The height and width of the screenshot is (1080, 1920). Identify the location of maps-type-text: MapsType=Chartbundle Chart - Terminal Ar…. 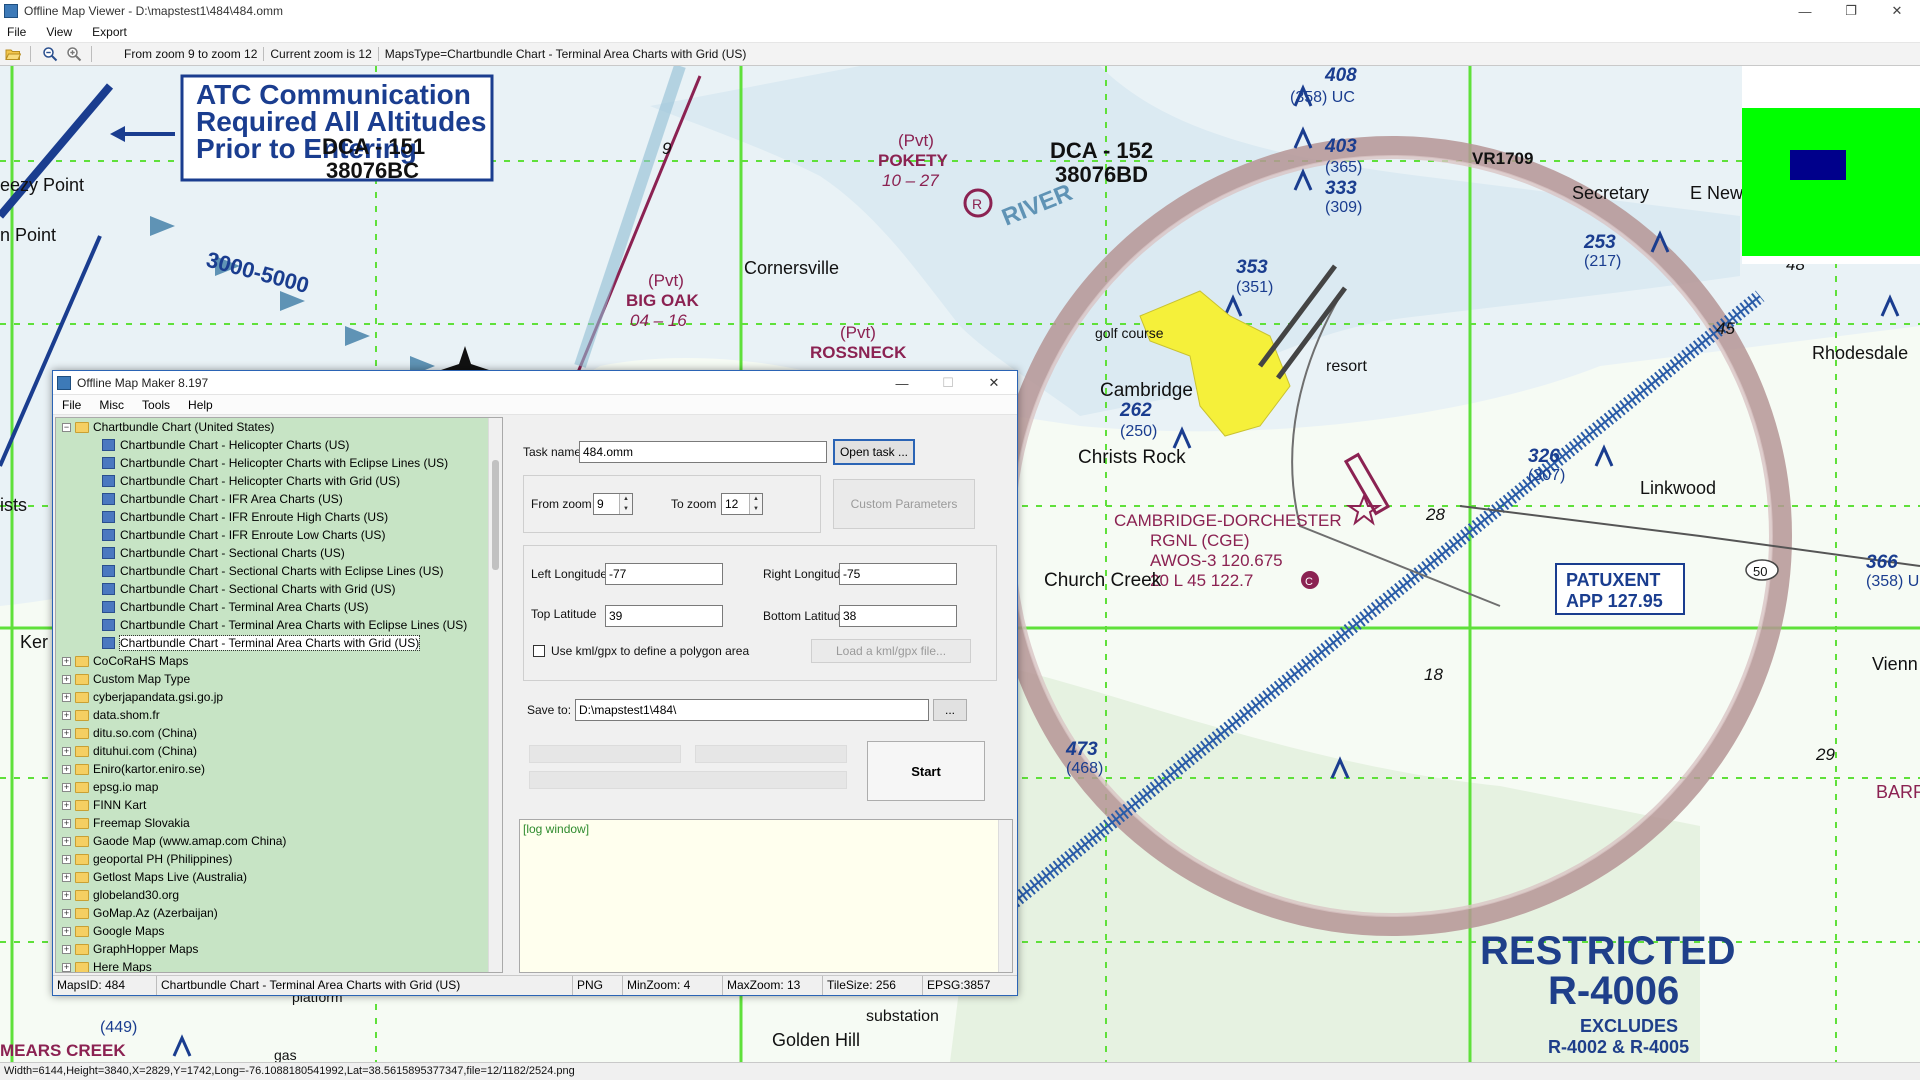
(565, 54).